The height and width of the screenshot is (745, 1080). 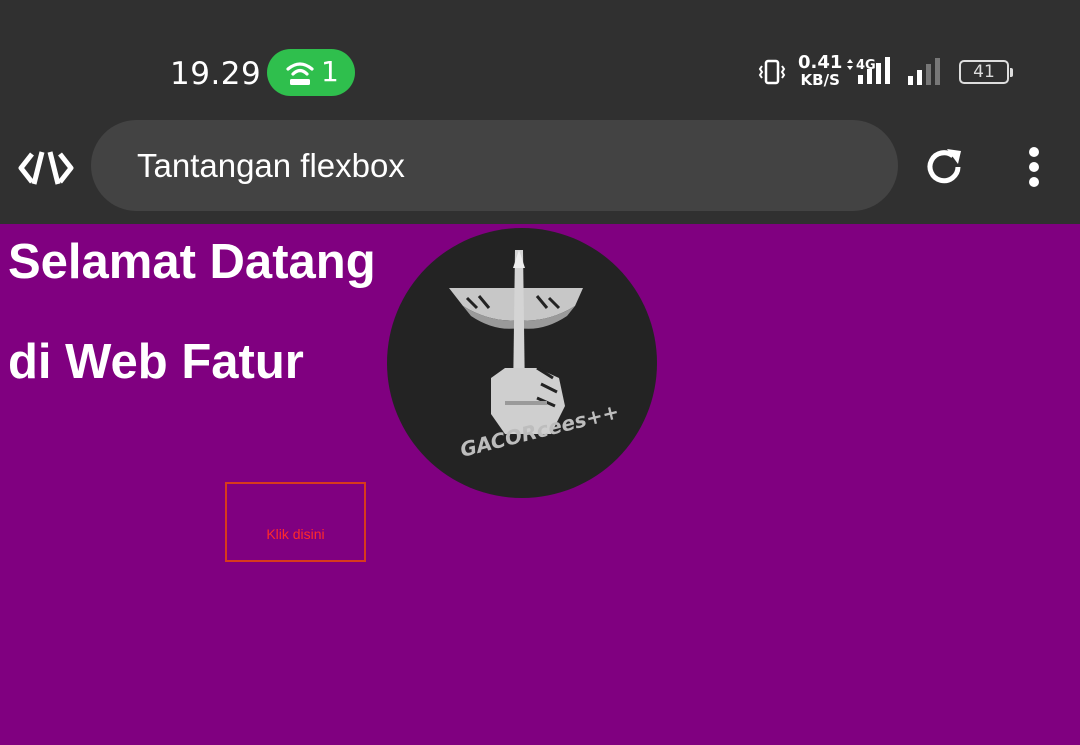 I want to click on page-title: Tantangan flexbox, so click(x=271, y=165).